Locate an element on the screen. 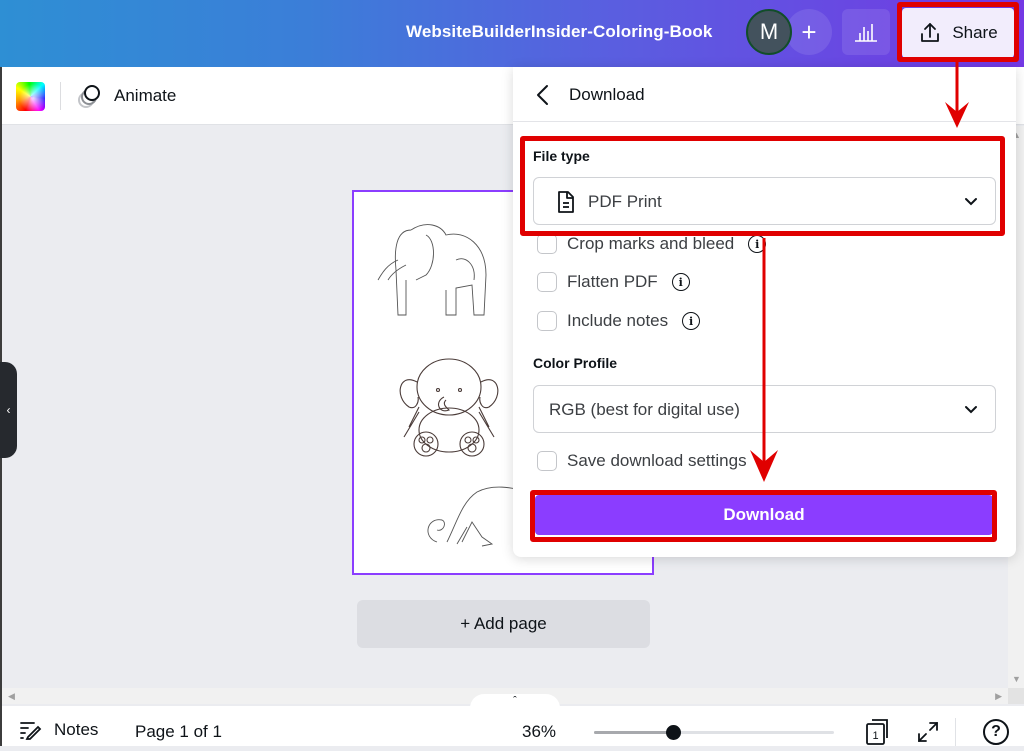  option-flatten-pdf: Flatten PDF i is located at coordinates (613, 282).